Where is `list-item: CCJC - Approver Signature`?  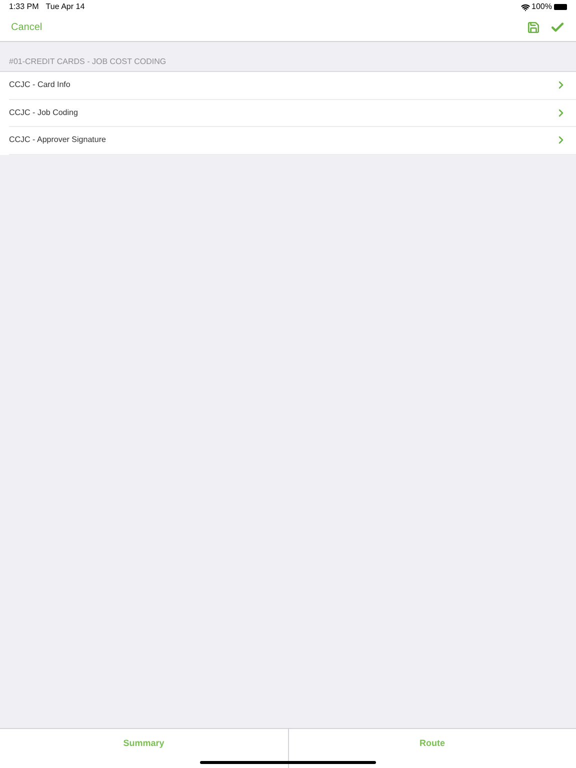
list-item: CCJC - Approver Signature is located at coordinates (292, 140).